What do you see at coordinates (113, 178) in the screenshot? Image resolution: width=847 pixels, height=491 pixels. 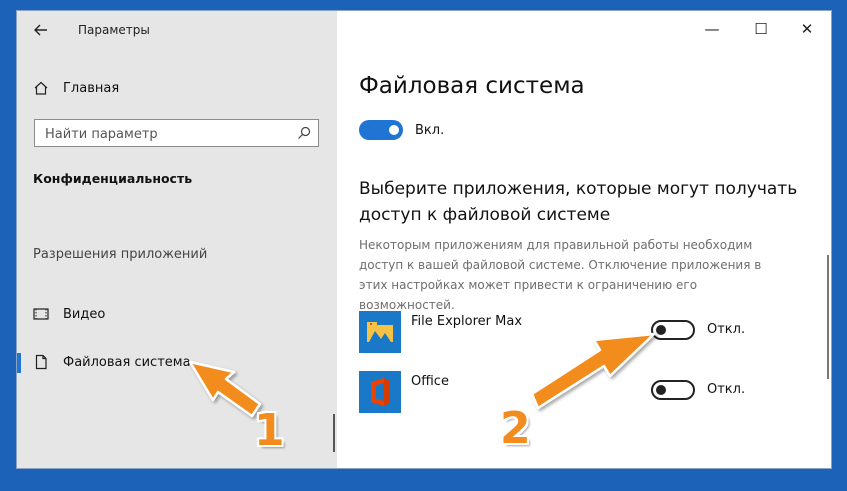 I see `section-title-privacy: Конфиденциальность` at bounding box center [113, 178].